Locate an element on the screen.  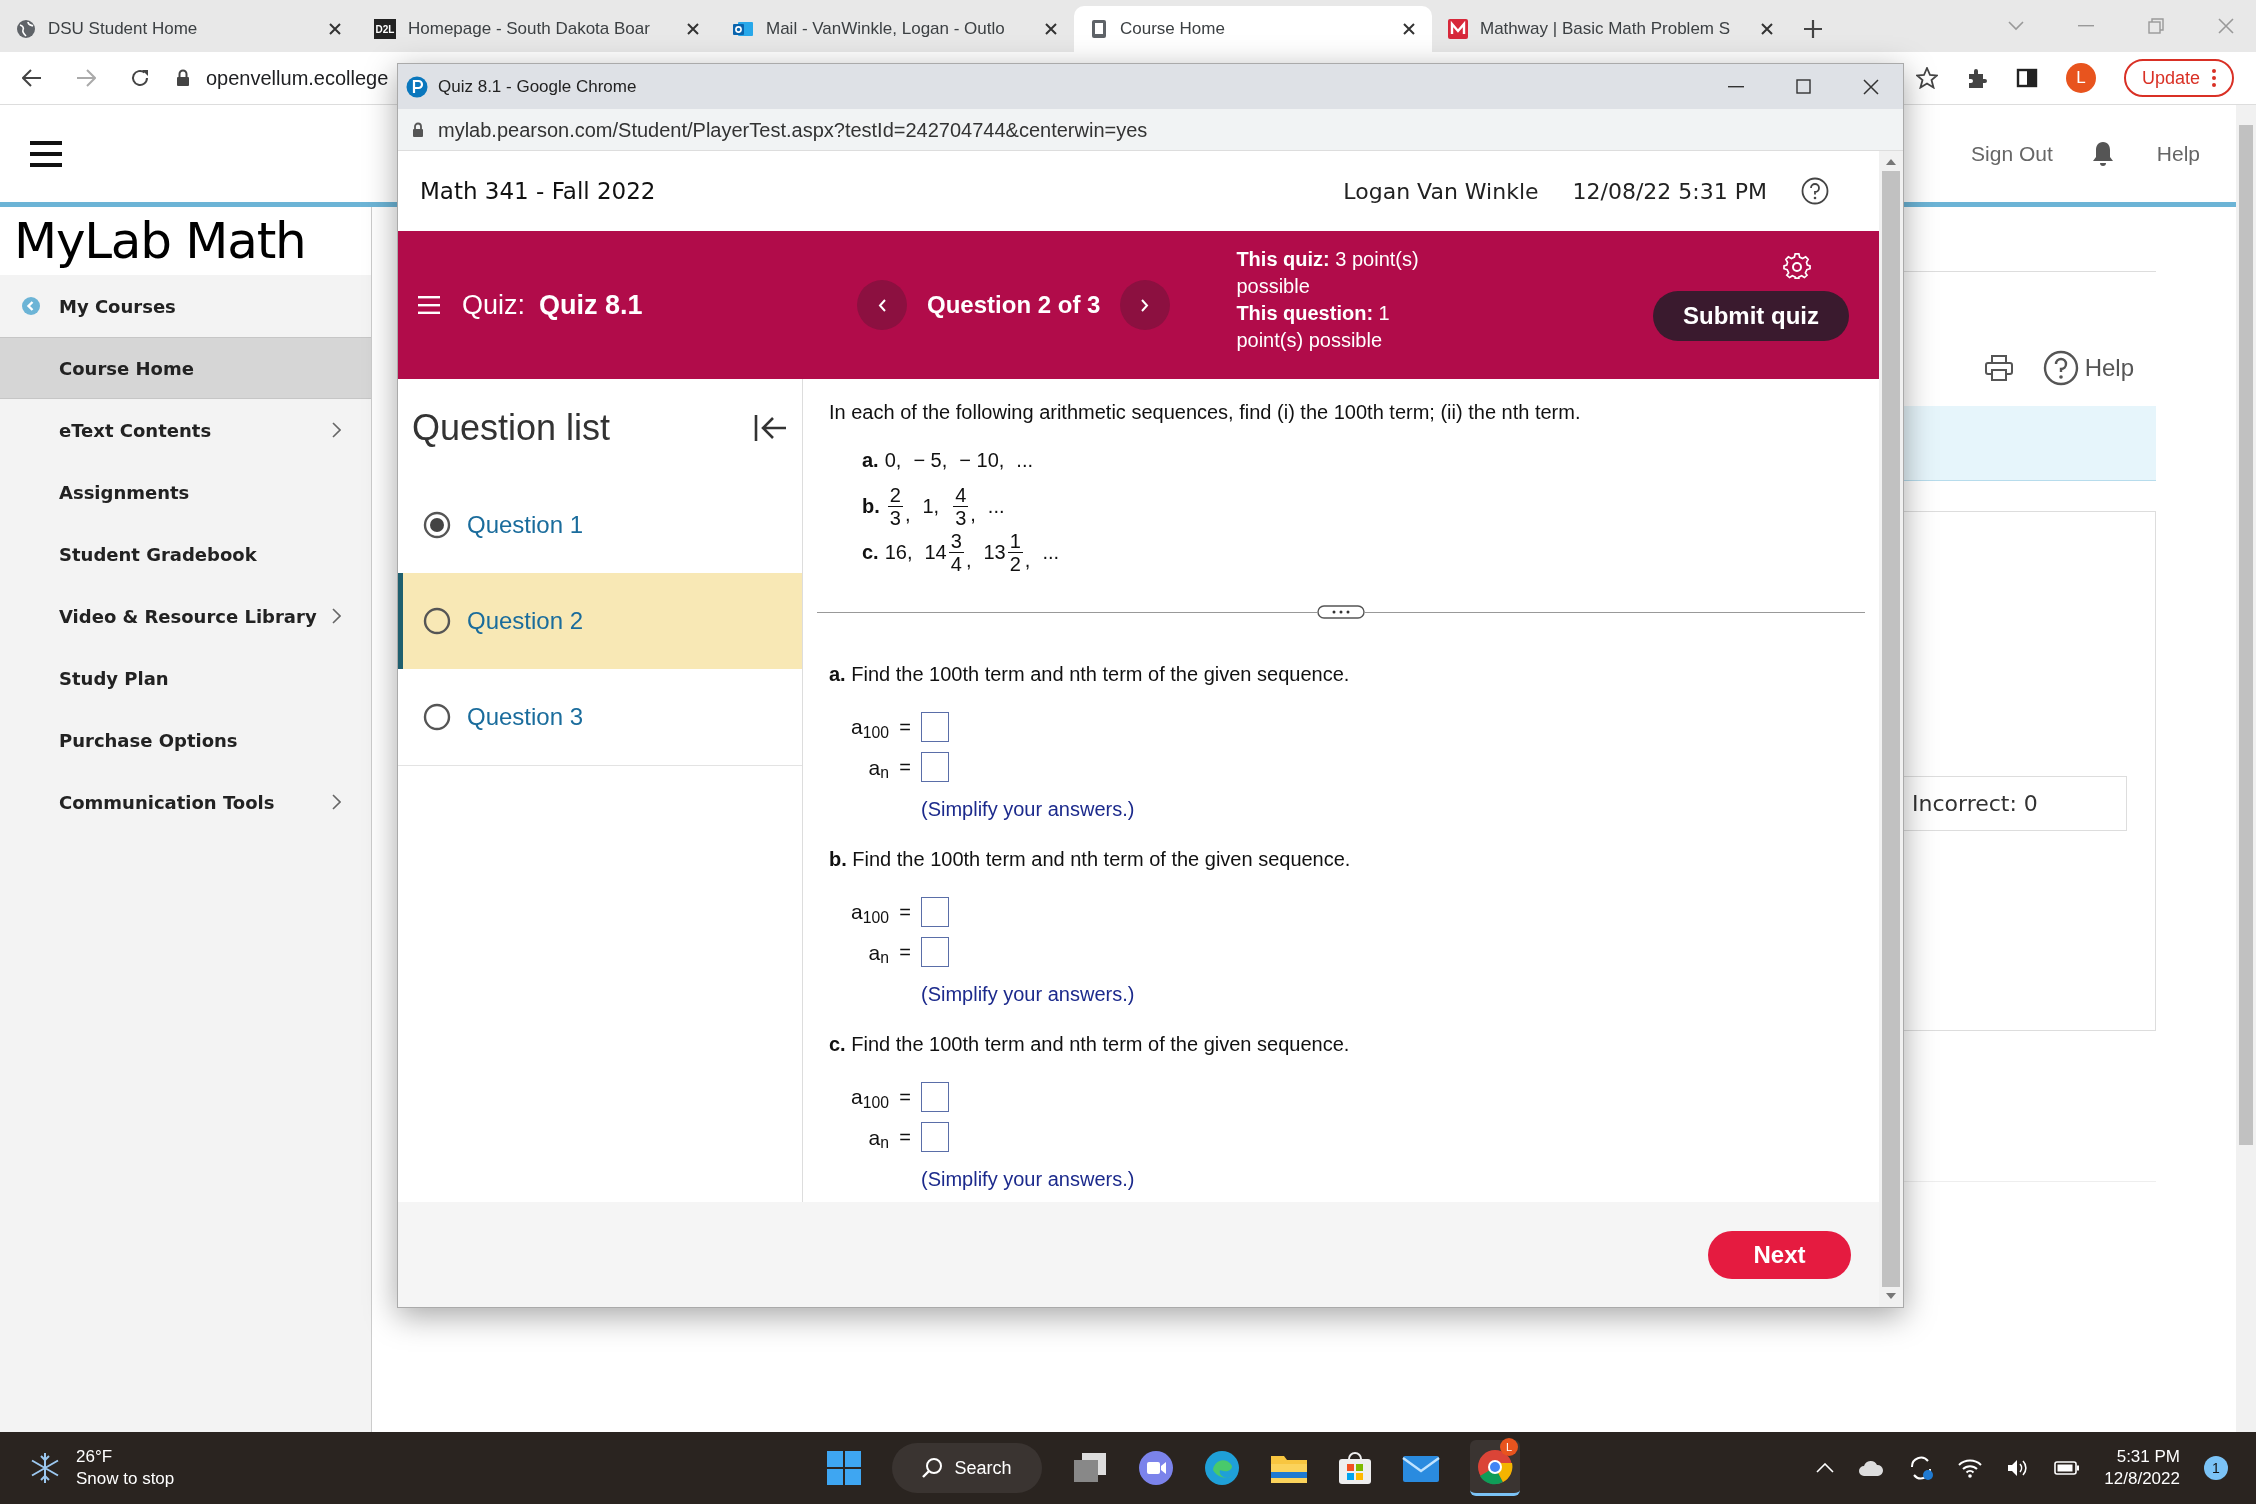
more-icon is located at coordinates (2214, 78).